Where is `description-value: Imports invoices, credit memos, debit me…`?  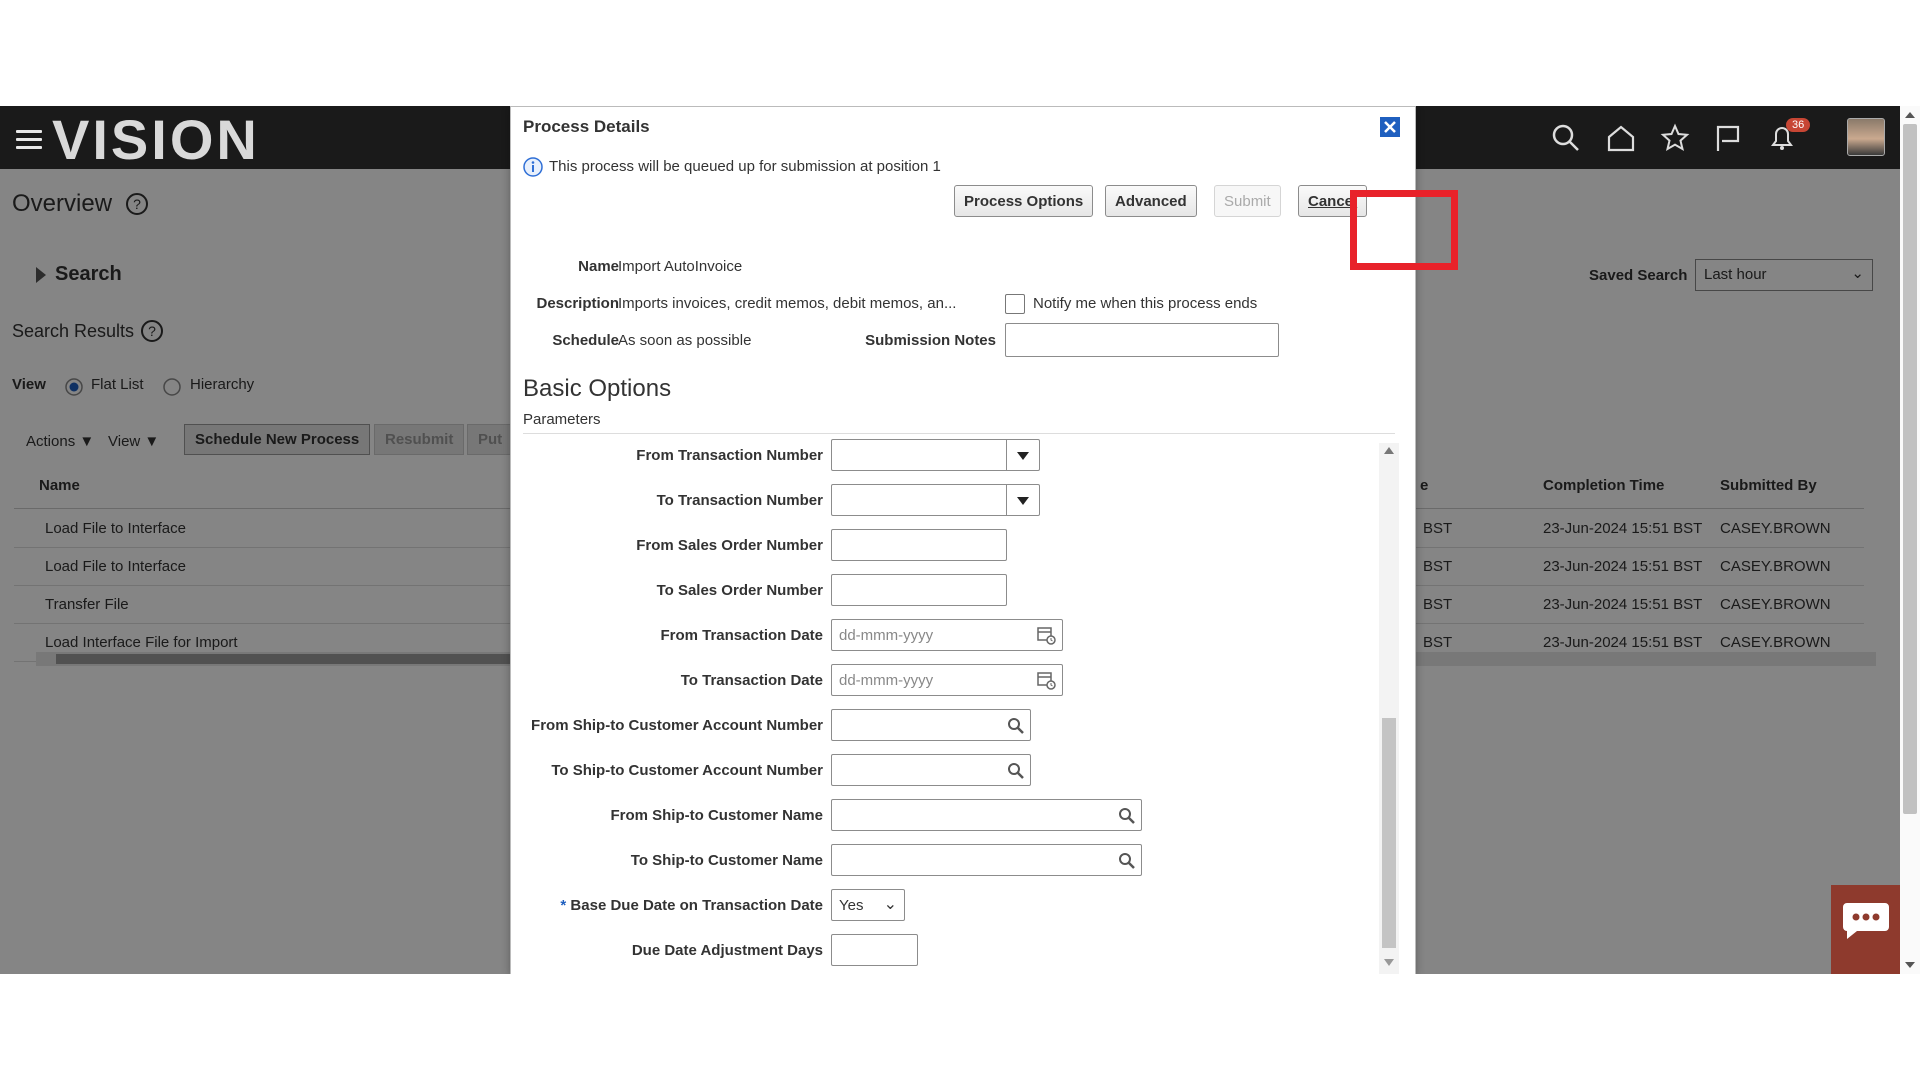 description-value: Imports invoices, credit memos, debit me… is located at coordinates (787, 303).